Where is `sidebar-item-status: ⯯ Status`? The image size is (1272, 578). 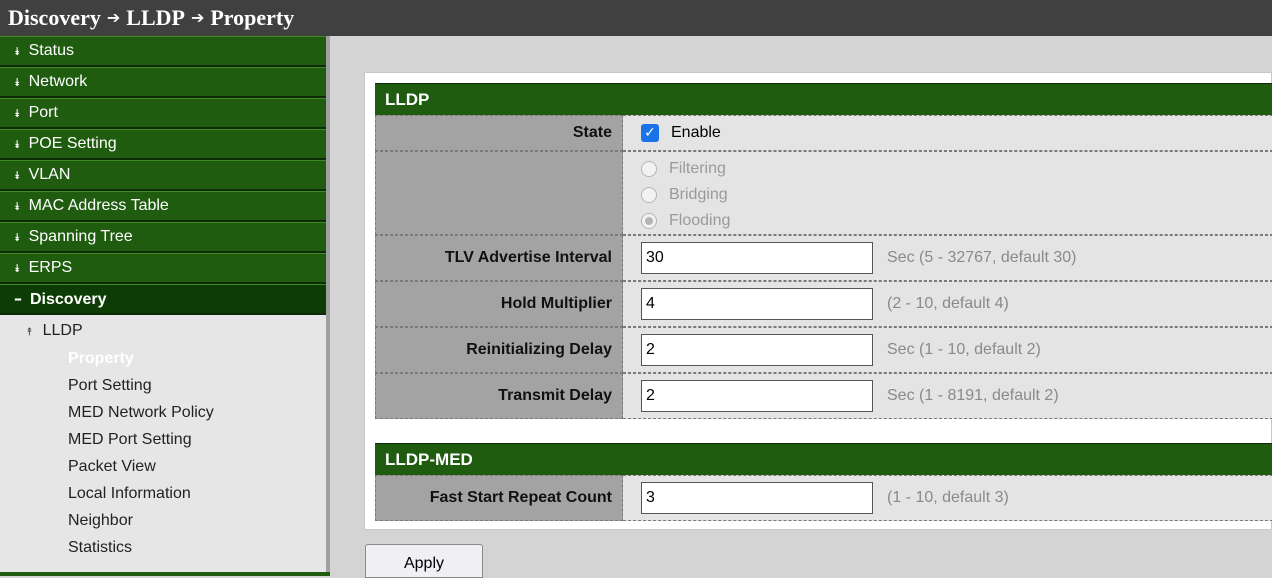 sidebar-item-status: ⯯ Status is located at coordinates (163, 51).